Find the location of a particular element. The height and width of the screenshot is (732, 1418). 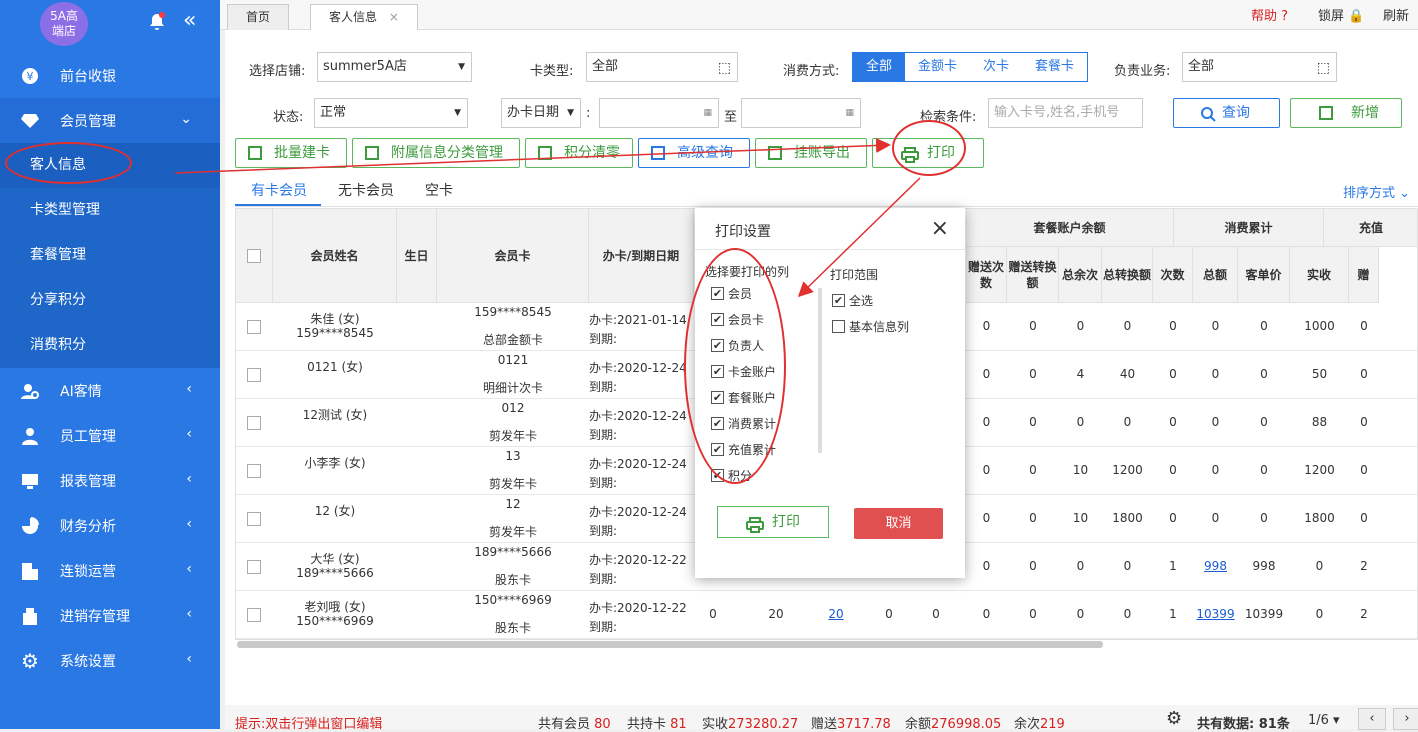

stat-value: 3717.78 is located at coordinates (864, 724).